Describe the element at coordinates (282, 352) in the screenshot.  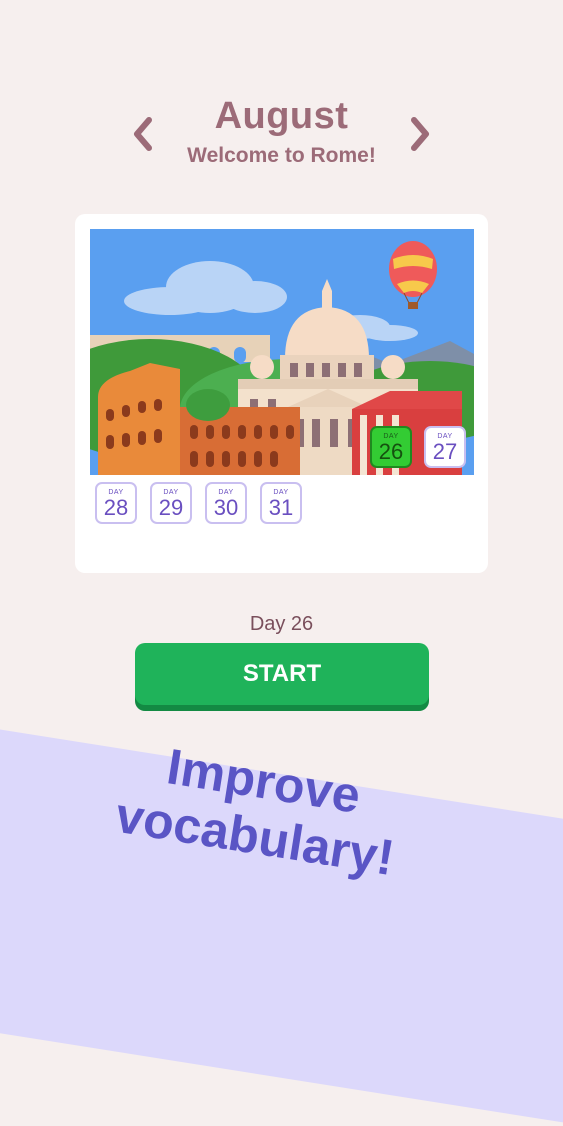
I see `rome-landmarks-illustration` at that location.